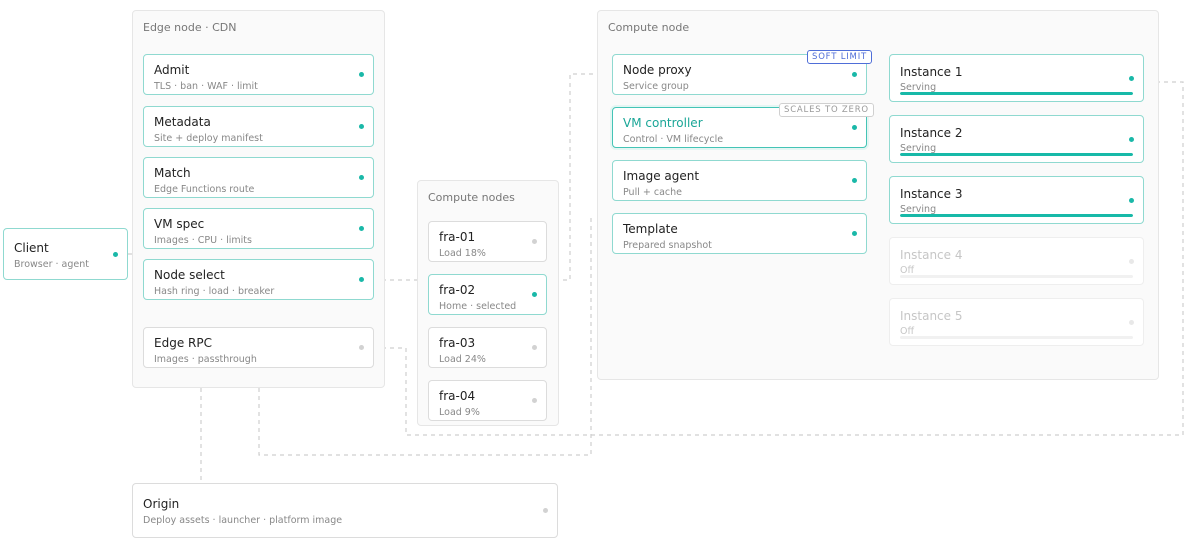  What do you see at coordinates (673, 139) in the screenshot?
I see `component-subtitle: Control · VM lifecycle` at bounding box center [673, 139].